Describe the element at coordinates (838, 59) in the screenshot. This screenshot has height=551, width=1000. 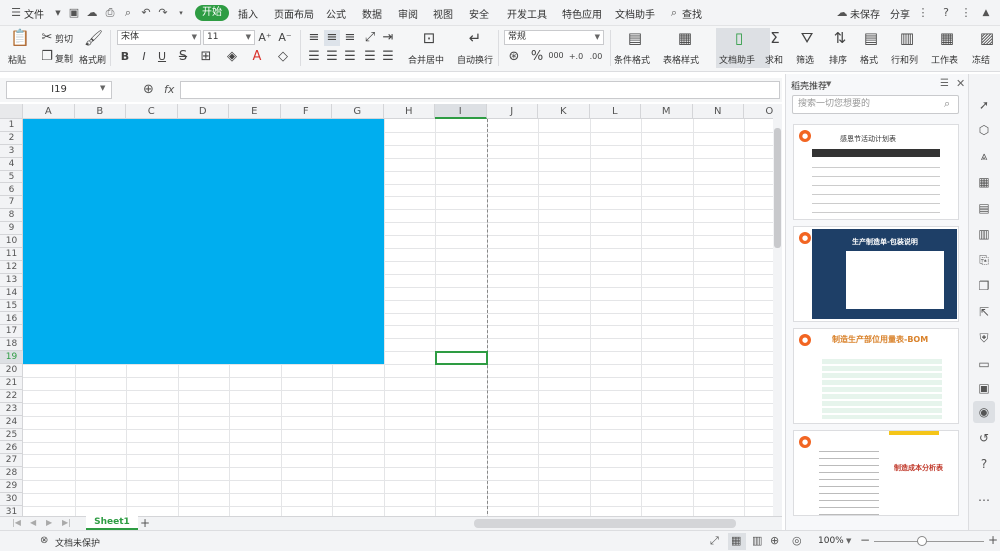
I see `sort-button: 排序` at that location.